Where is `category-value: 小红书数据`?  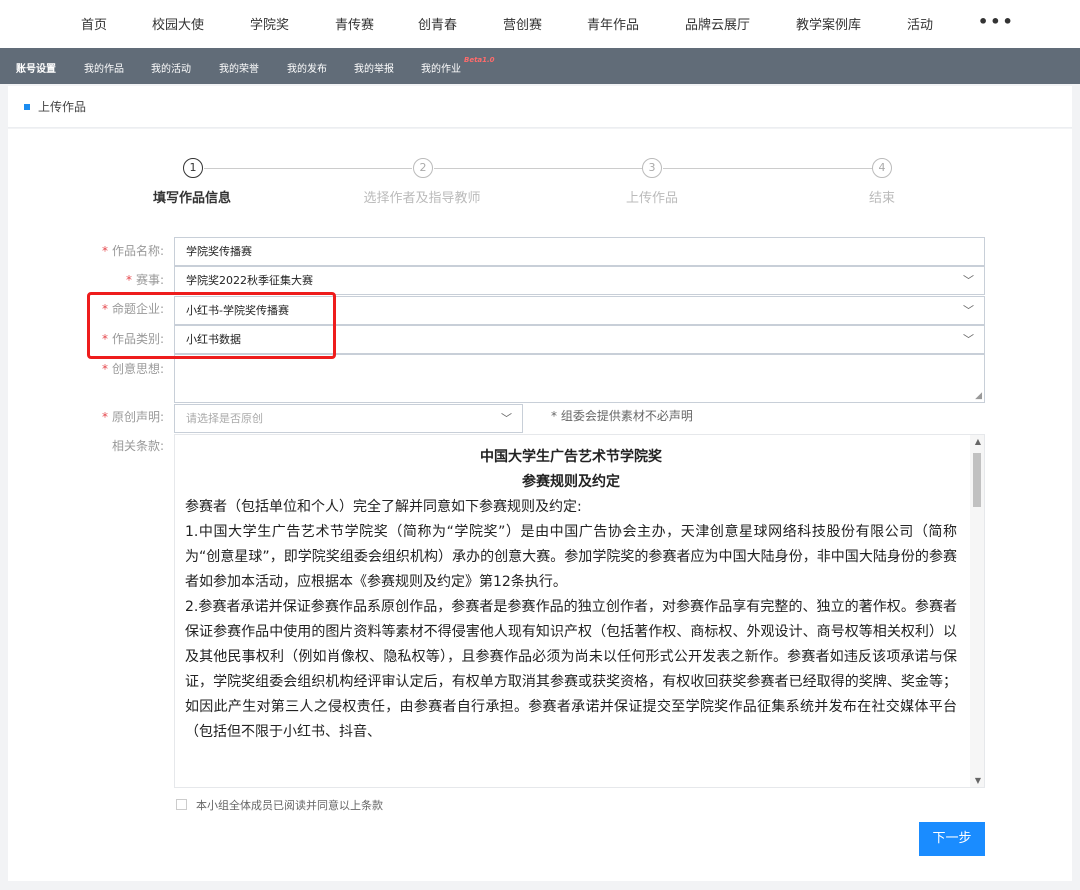
category-value: 小红书数据 is located at coordinates (213, 339).